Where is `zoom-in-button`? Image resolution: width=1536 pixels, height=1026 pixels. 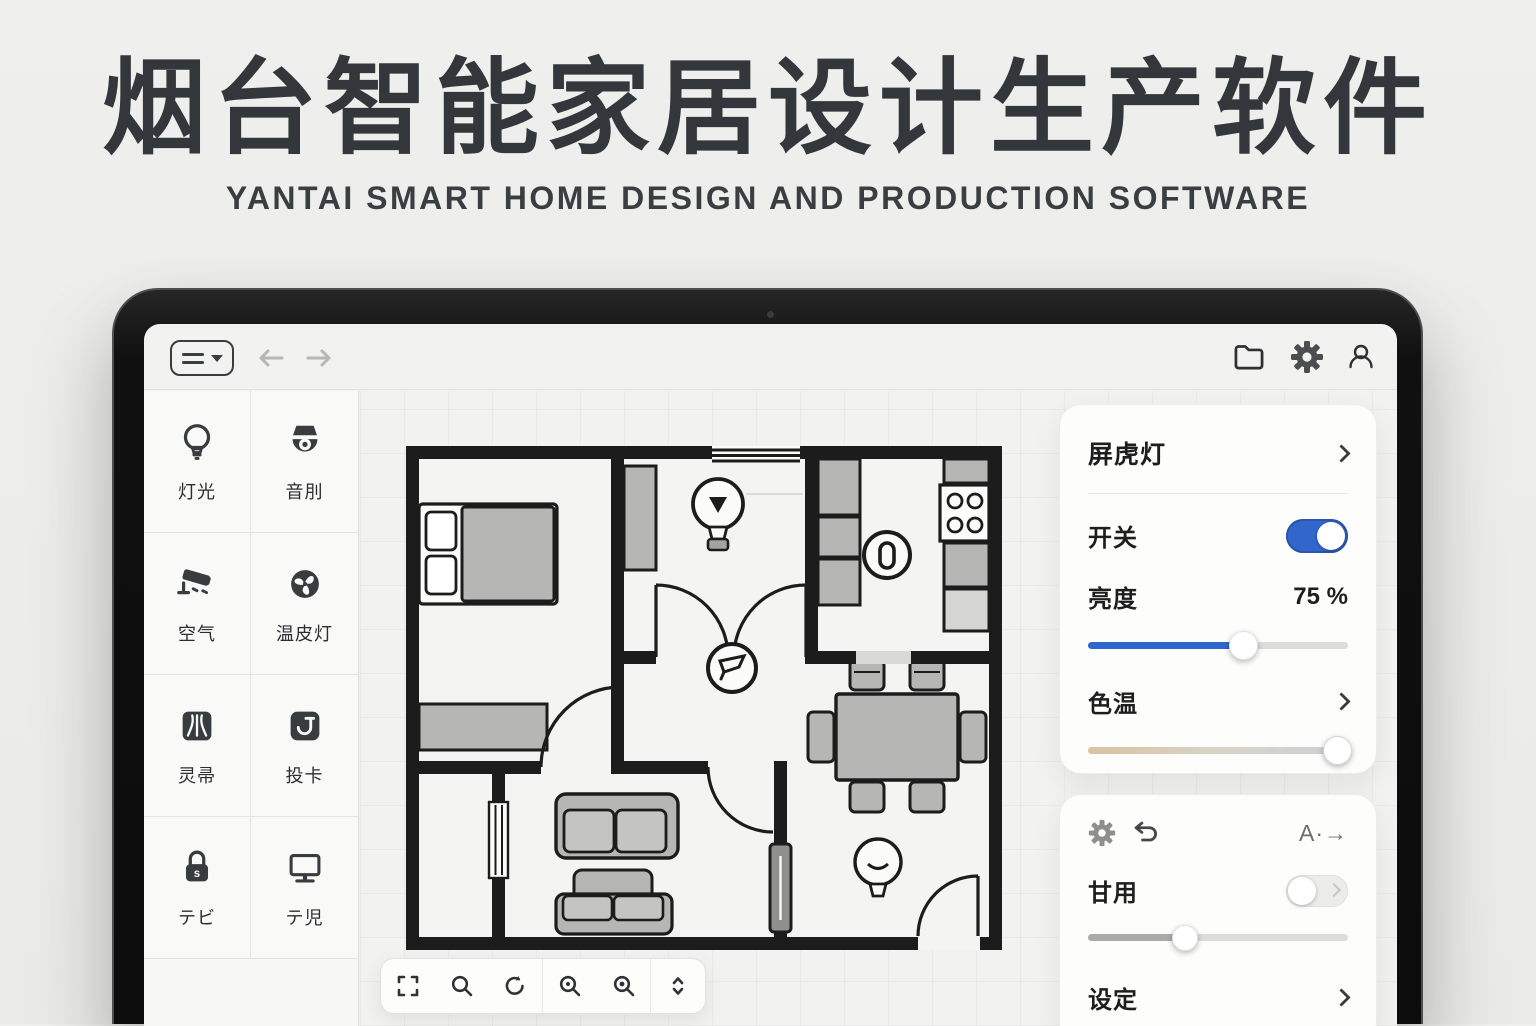
zoom-in-button is located at coordinates (570, 986).